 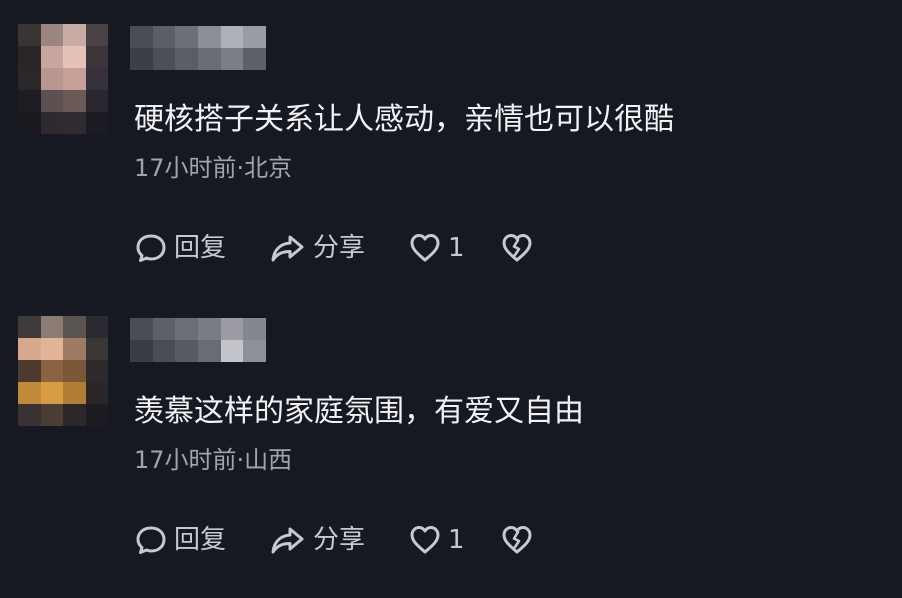 I want to click on comment-text: 羡慕这样的家庭氛围，有爱又自由, so click(x=359, y=411).